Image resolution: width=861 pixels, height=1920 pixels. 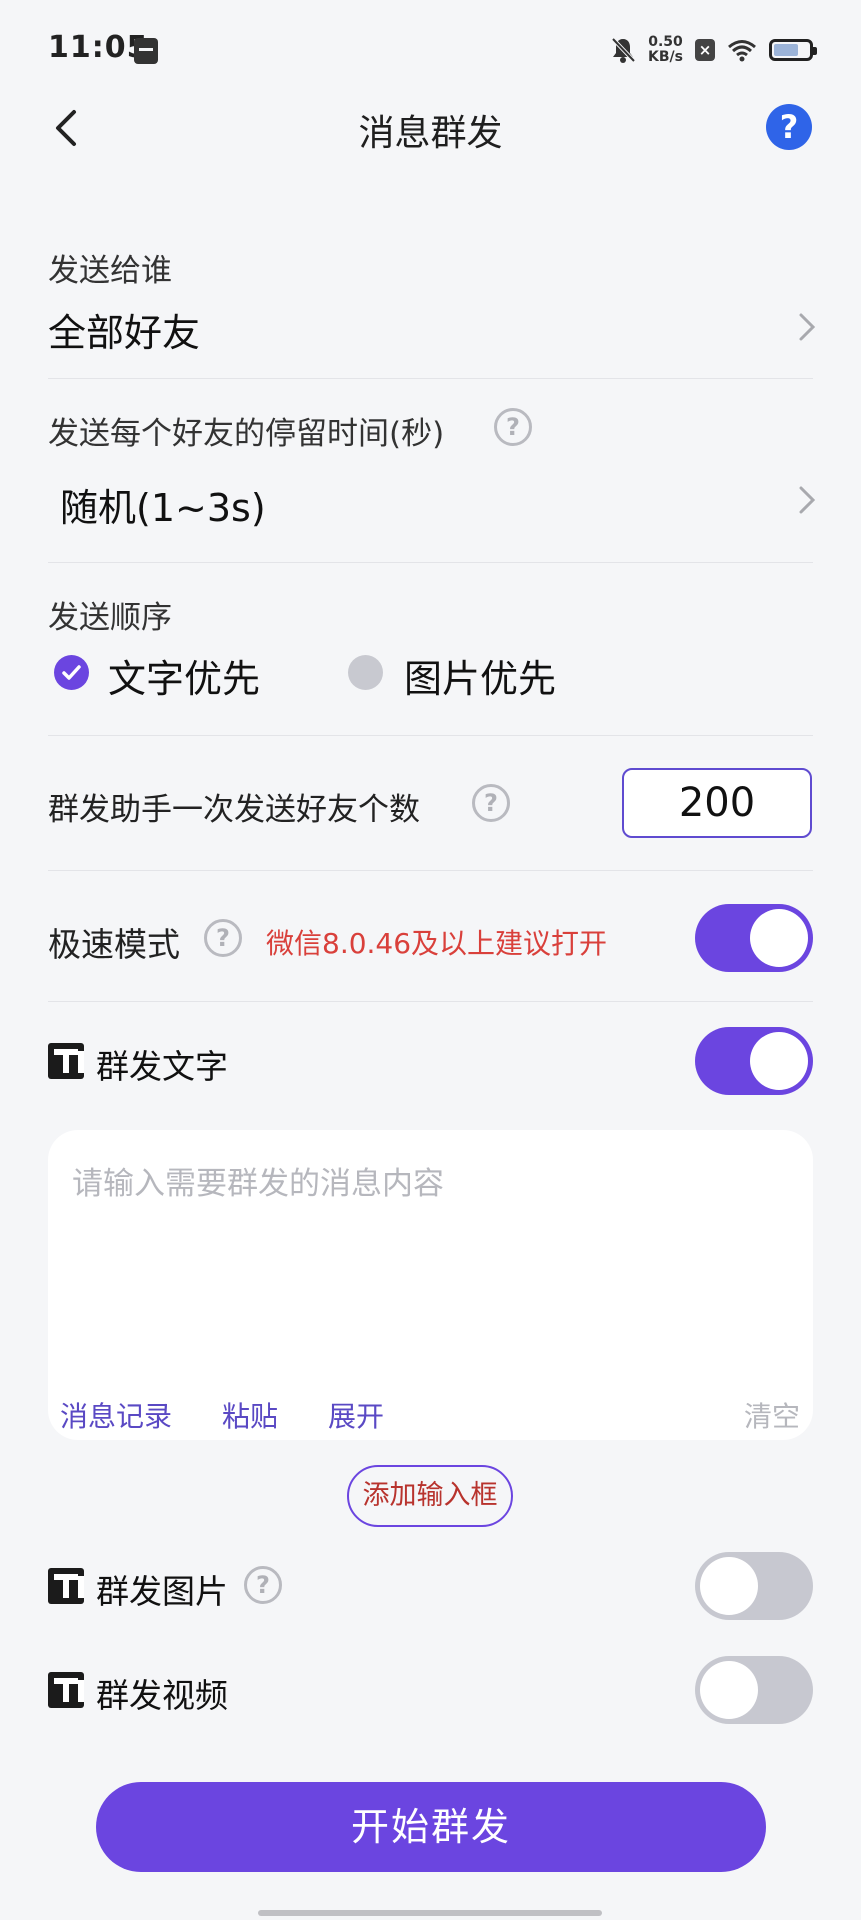 What do you see at coordinates (110, 618) in the screenshot?
I see `send-order-label: 发送顺序` at bounding box center [110, 618].